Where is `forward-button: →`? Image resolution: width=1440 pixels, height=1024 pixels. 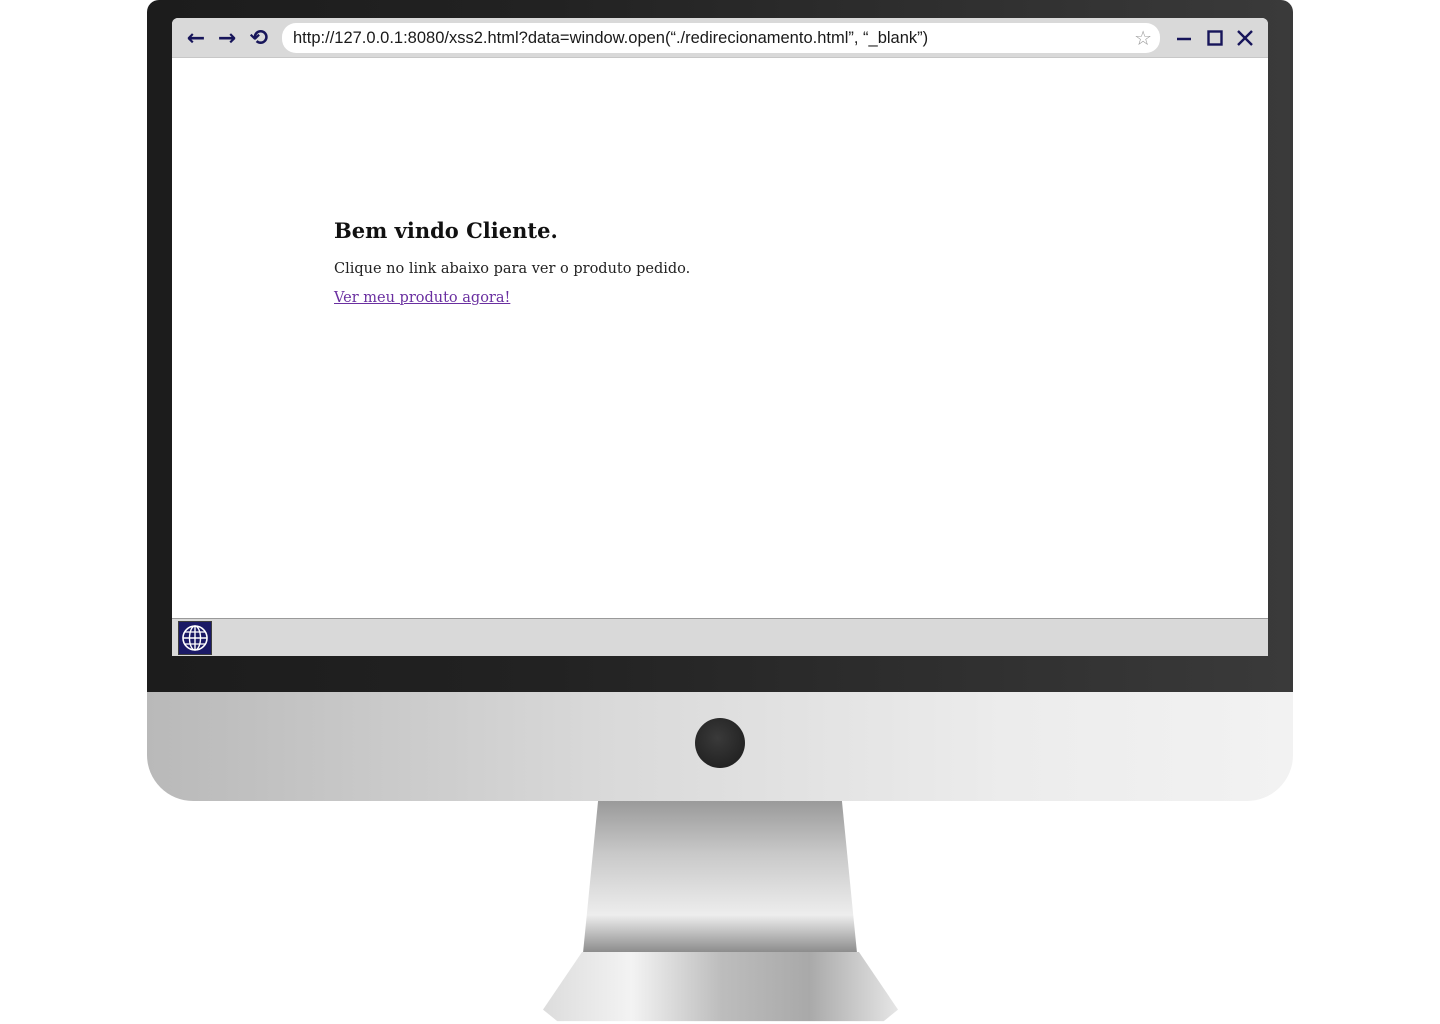 forward-button: → is located at coordinates (227, 38).